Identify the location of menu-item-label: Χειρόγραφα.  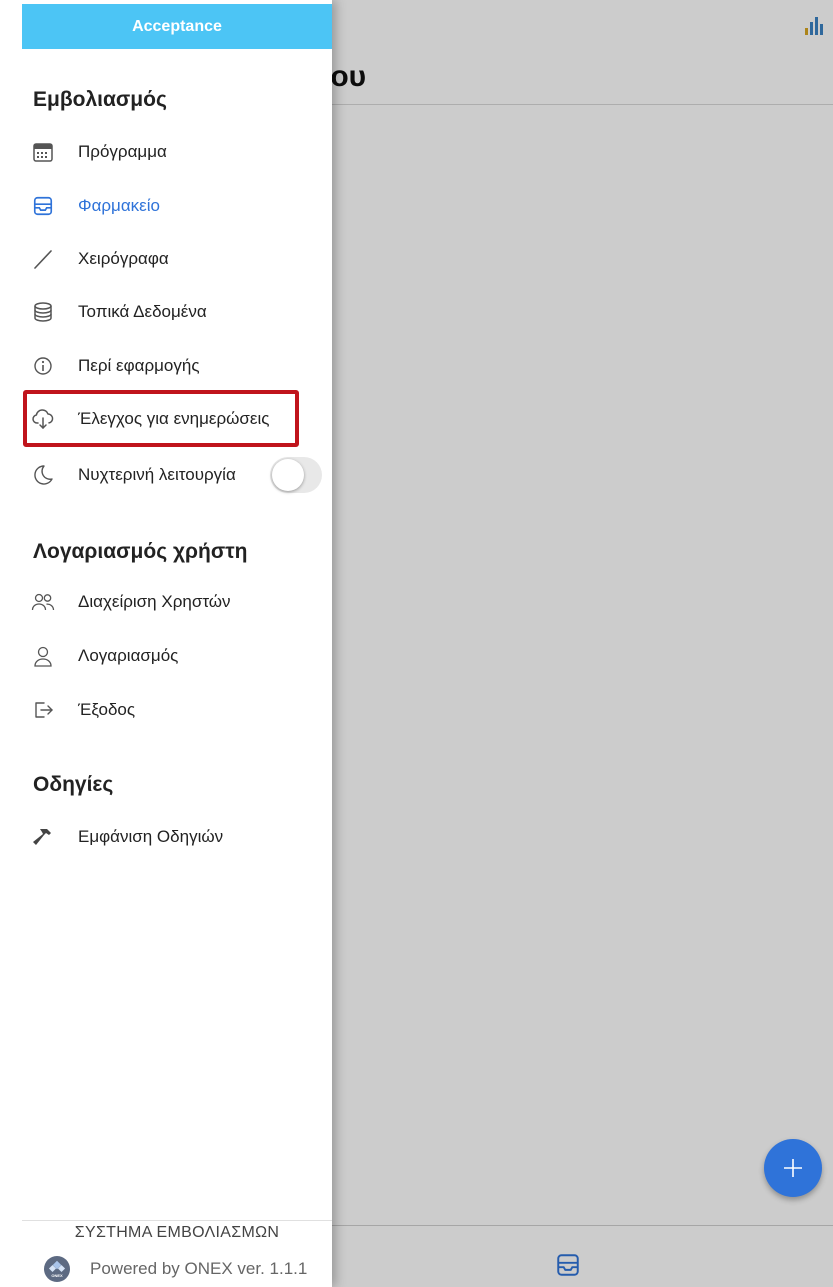
(123, 258).